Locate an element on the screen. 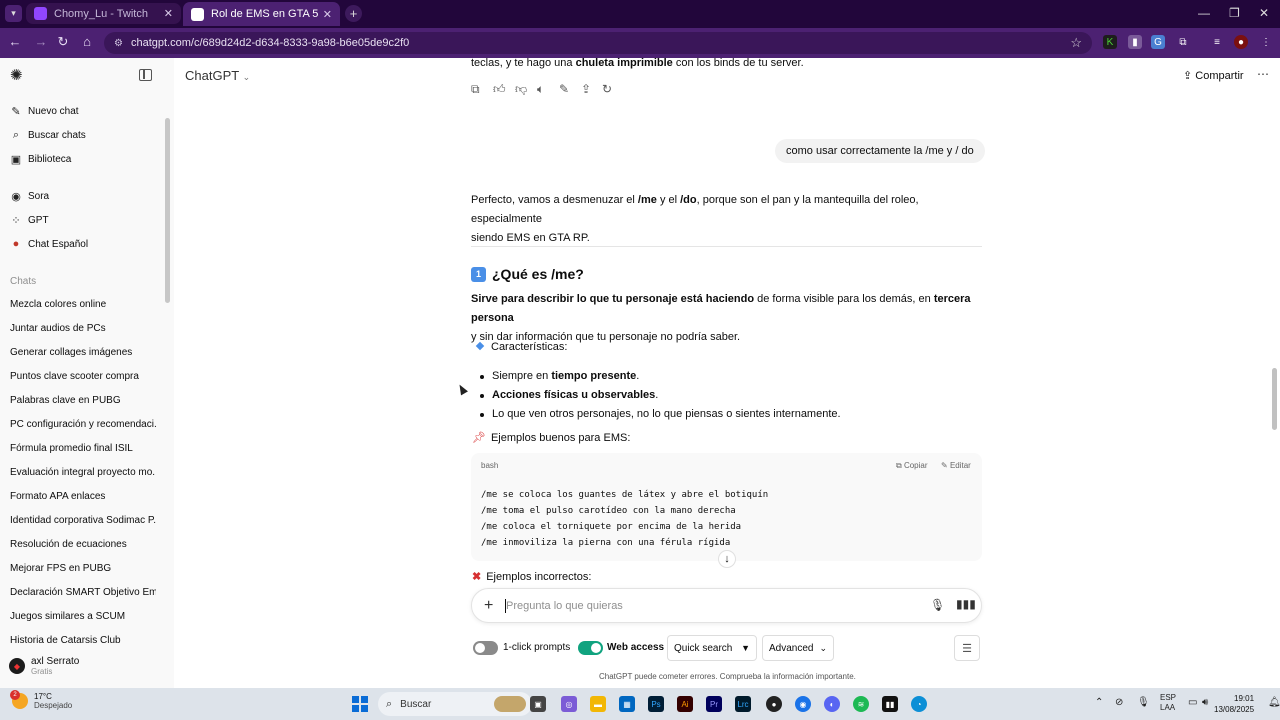  profile-avatar: ● is located at coordinates (1241, 42).